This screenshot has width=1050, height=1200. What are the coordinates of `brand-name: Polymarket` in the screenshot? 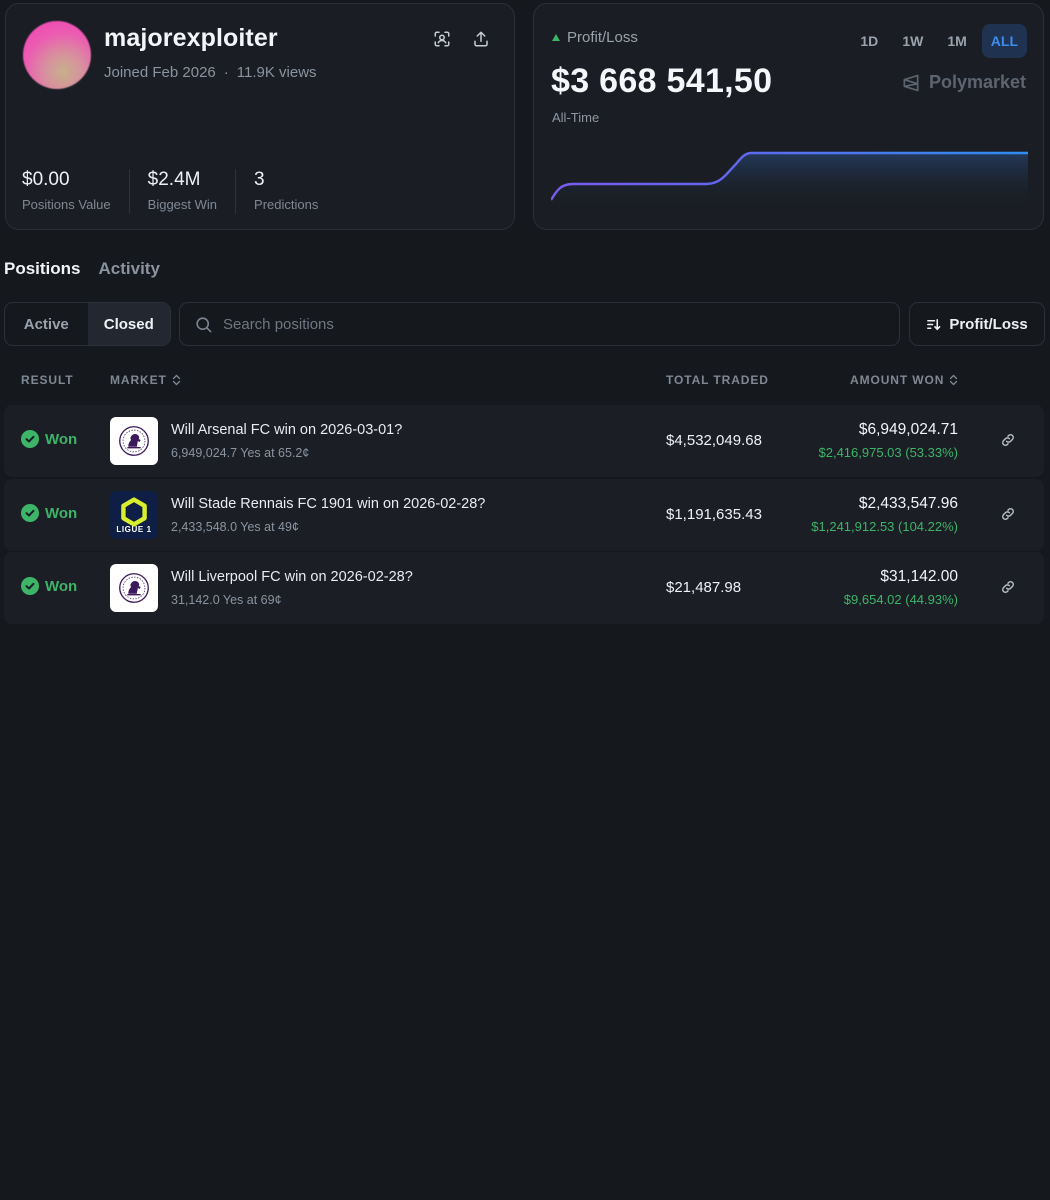 It's located at (977, 82).